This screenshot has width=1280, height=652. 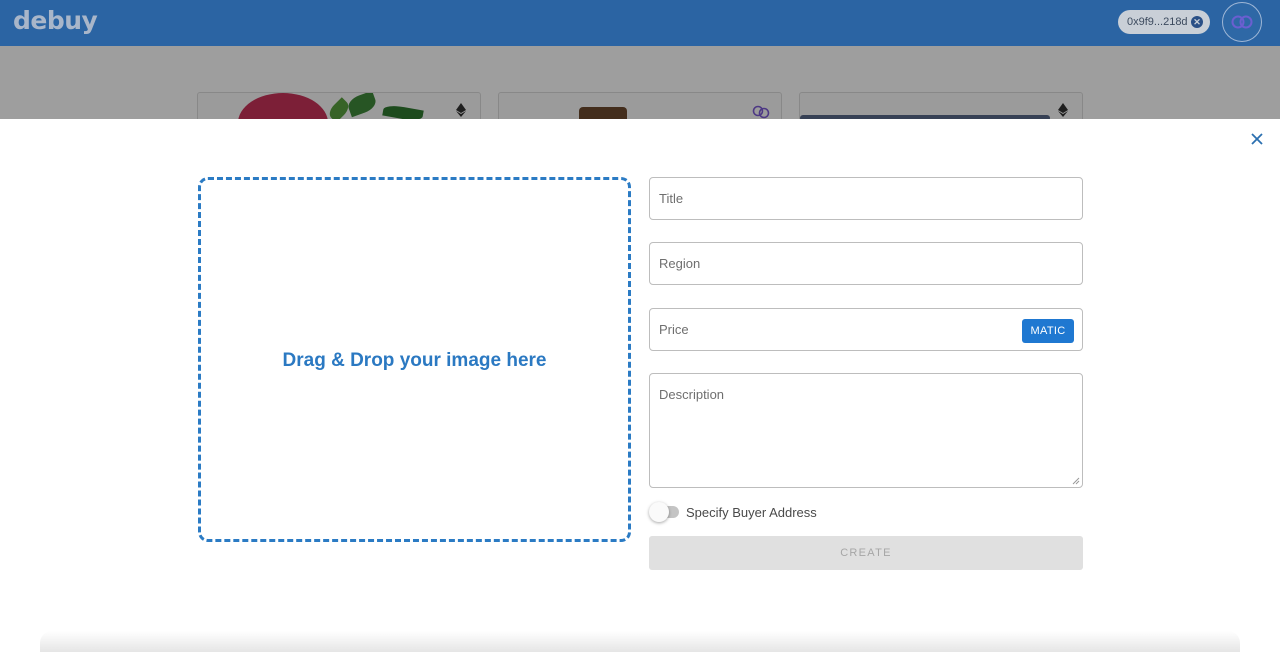 I want to click on description-field, so click(x=866, y=430).